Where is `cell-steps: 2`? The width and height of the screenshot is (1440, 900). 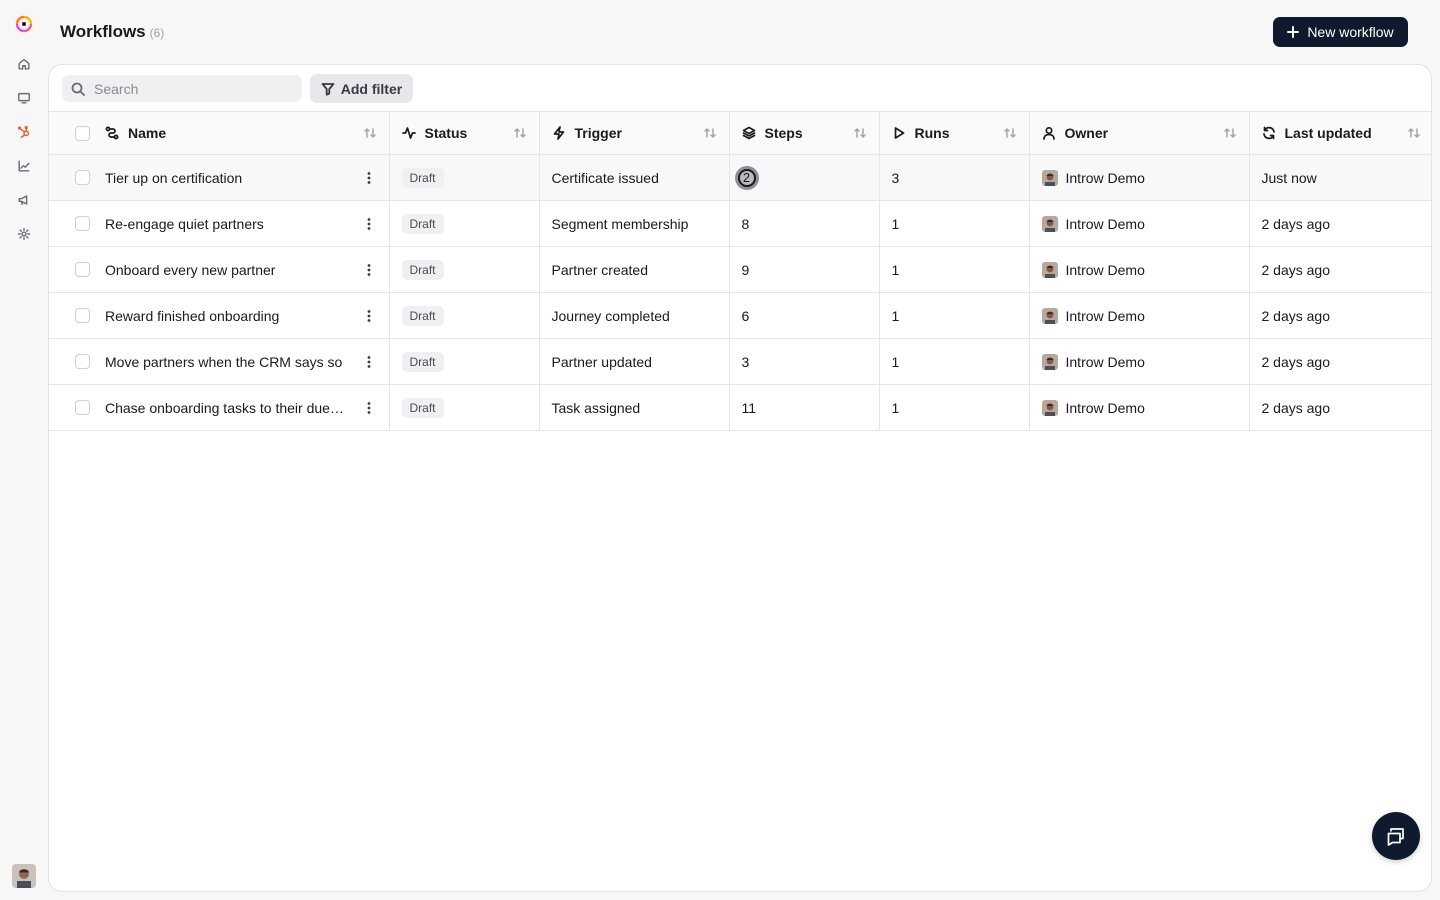 cell-steps: 2 is located at coordinates (804, 177).